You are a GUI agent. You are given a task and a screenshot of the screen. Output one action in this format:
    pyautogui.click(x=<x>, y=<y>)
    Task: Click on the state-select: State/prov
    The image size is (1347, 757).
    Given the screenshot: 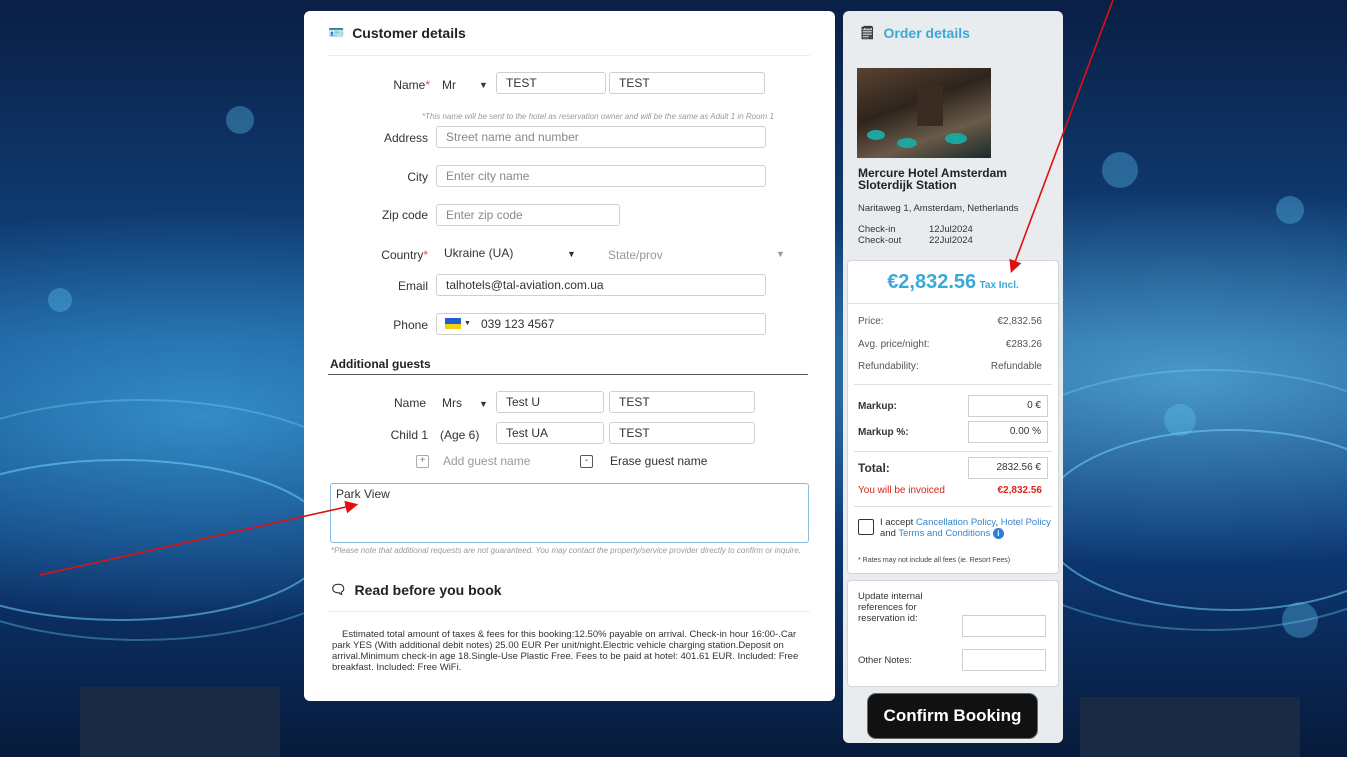 What is the action you would take?
    pyautogui.click(x=635, y=255)
    